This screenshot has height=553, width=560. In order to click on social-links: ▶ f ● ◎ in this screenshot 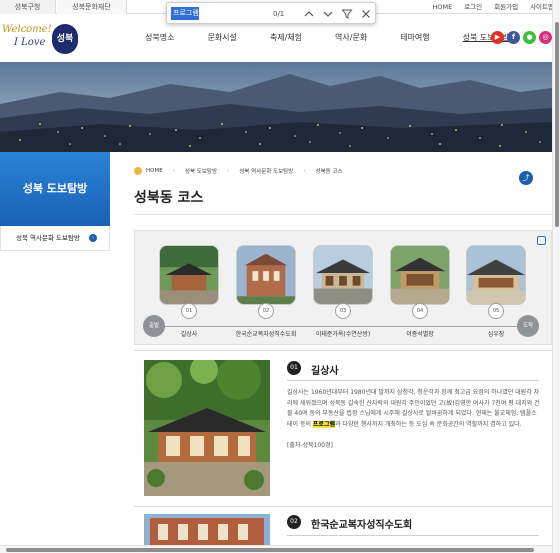, I will do `click(523, 37)`.